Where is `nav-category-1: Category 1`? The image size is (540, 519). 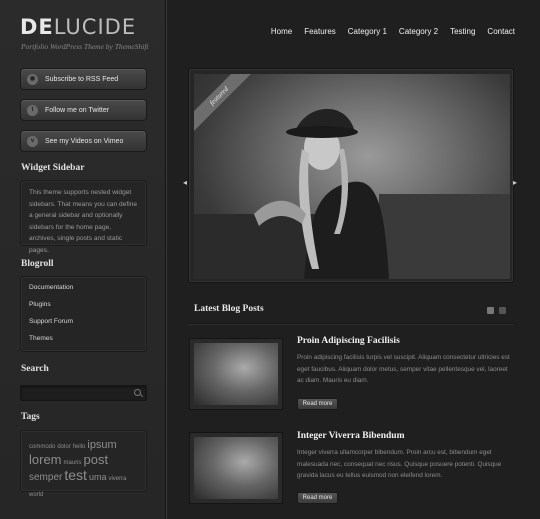 nav-category-1: Category 1 is located at coordinates (367, 31).